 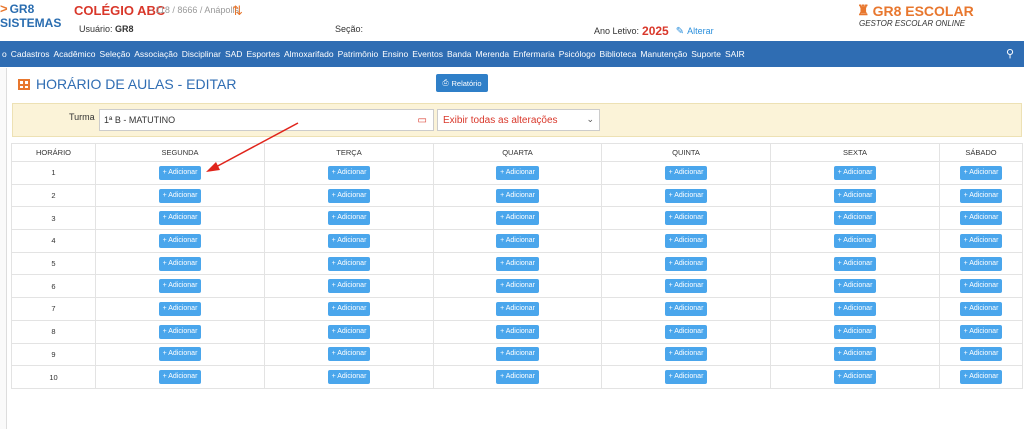 I want to click on usuario-value: GR8, so click(x=124, y=29).